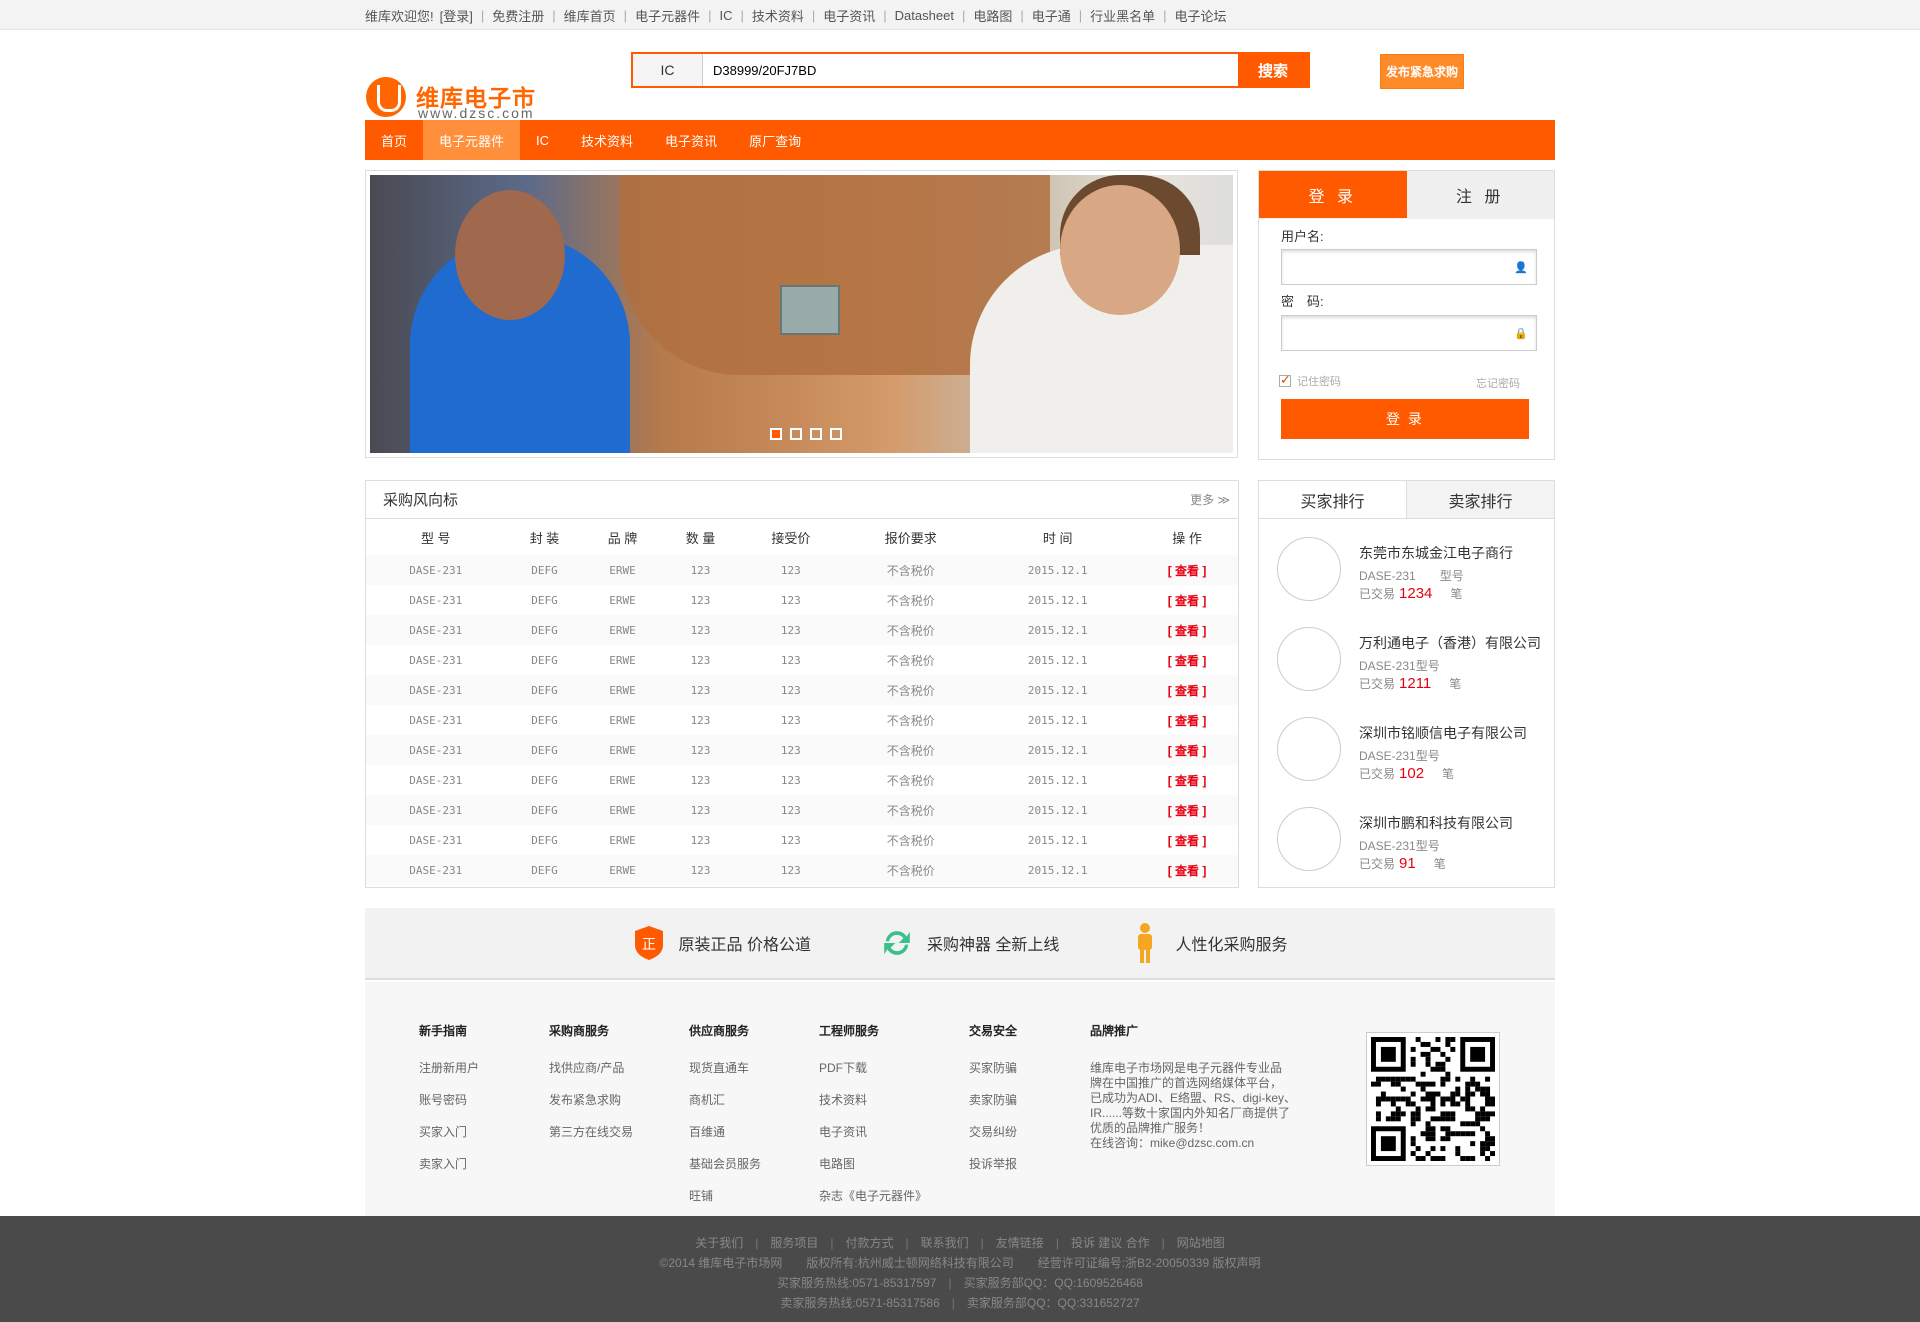 This screenshot has height=1322, width=1920. Describe the element at coordinates (1422, 71) in the screenshot. I see `urgent-purchase-button: 发布紧急求购` at that location.